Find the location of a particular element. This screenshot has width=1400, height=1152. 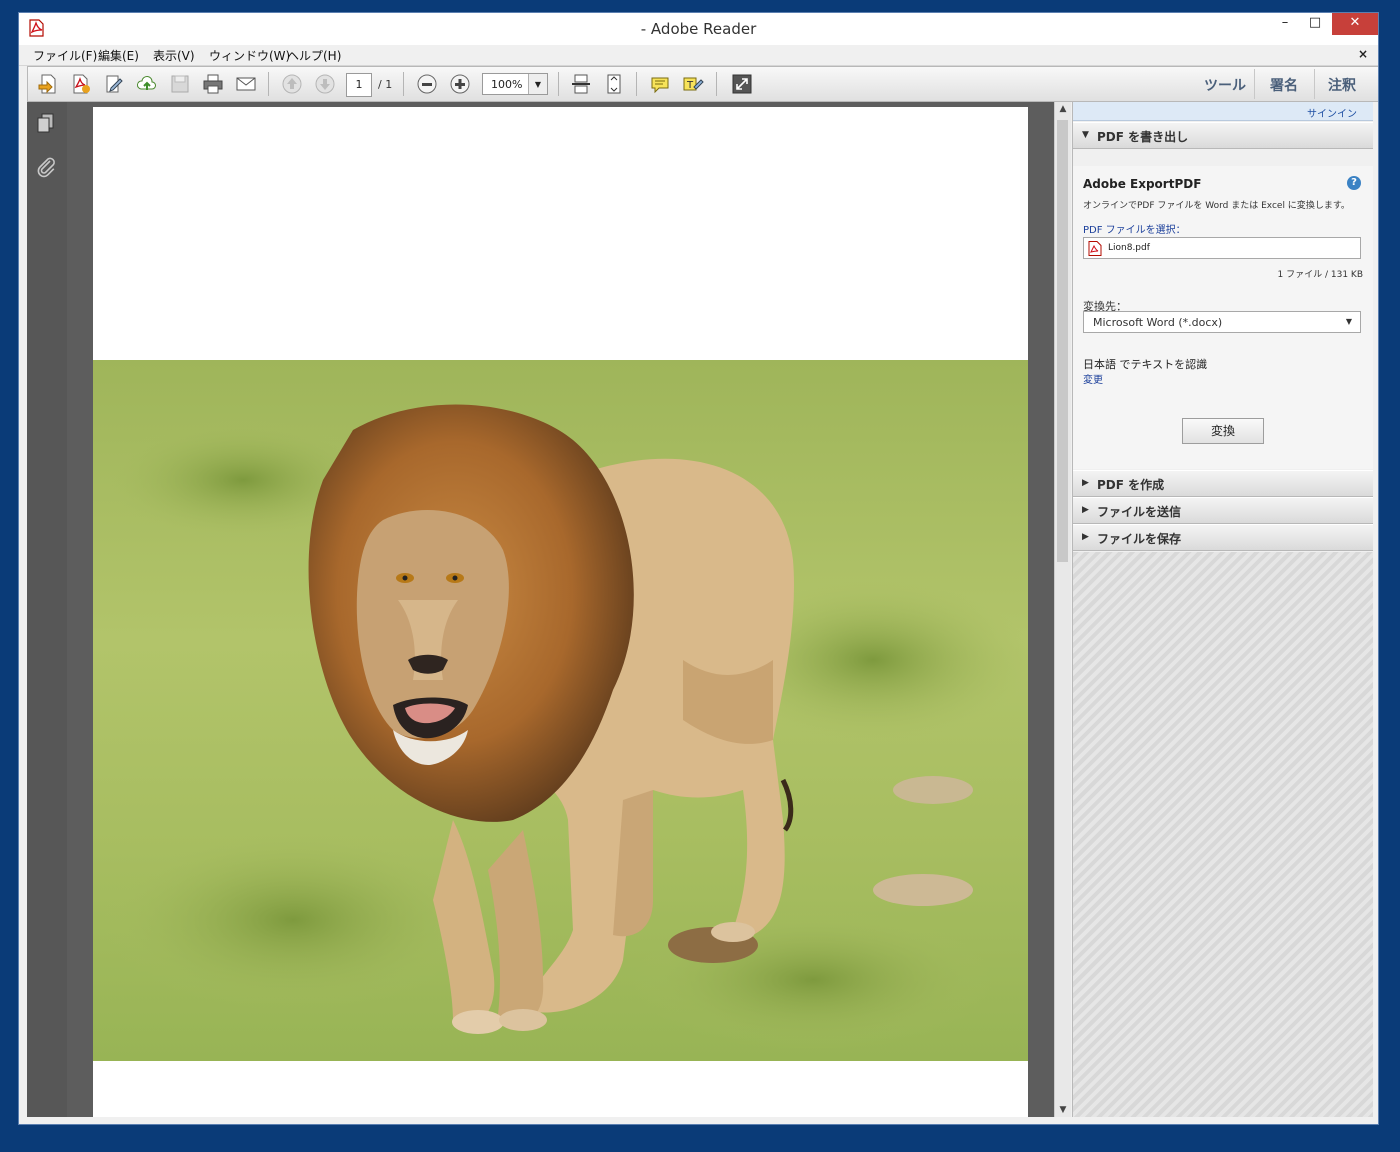

scroll-mode-button is located at coordinates (581, 84).